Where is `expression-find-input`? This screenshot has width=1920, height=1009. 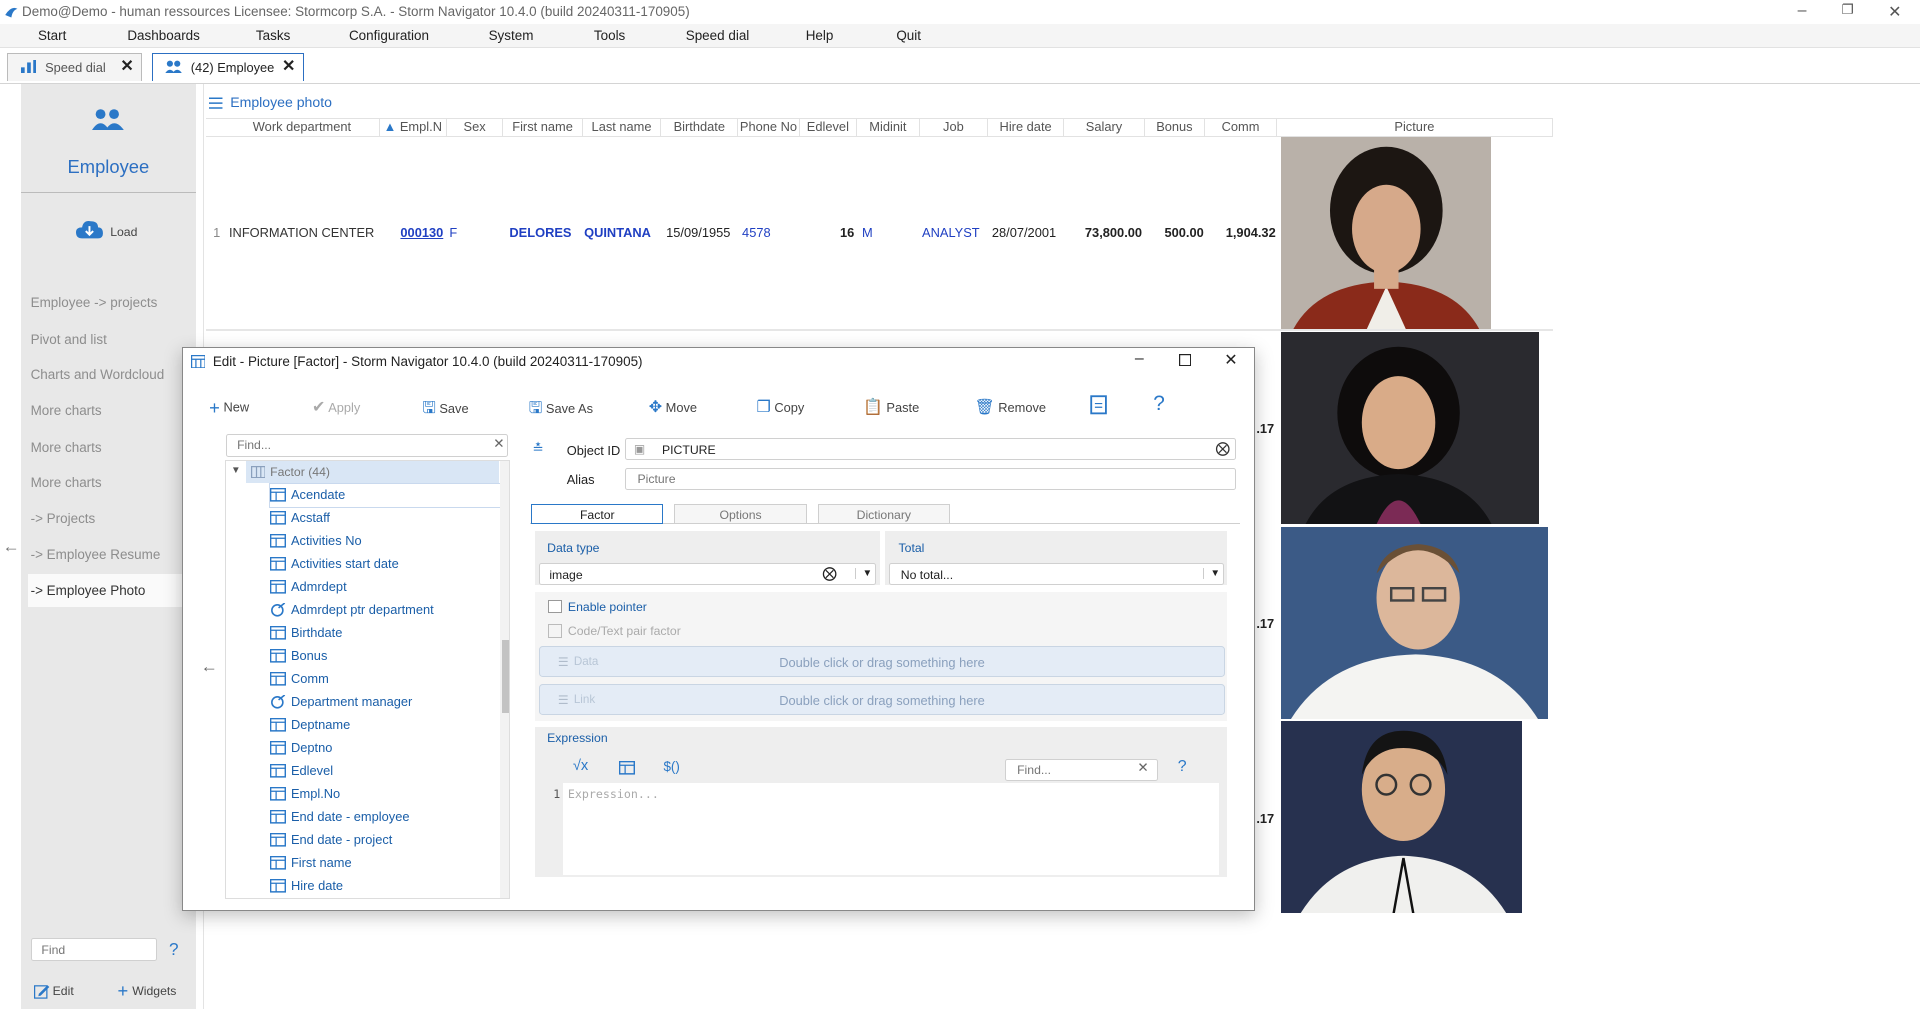
expression-find-input is located at coordinates (1082, 769).